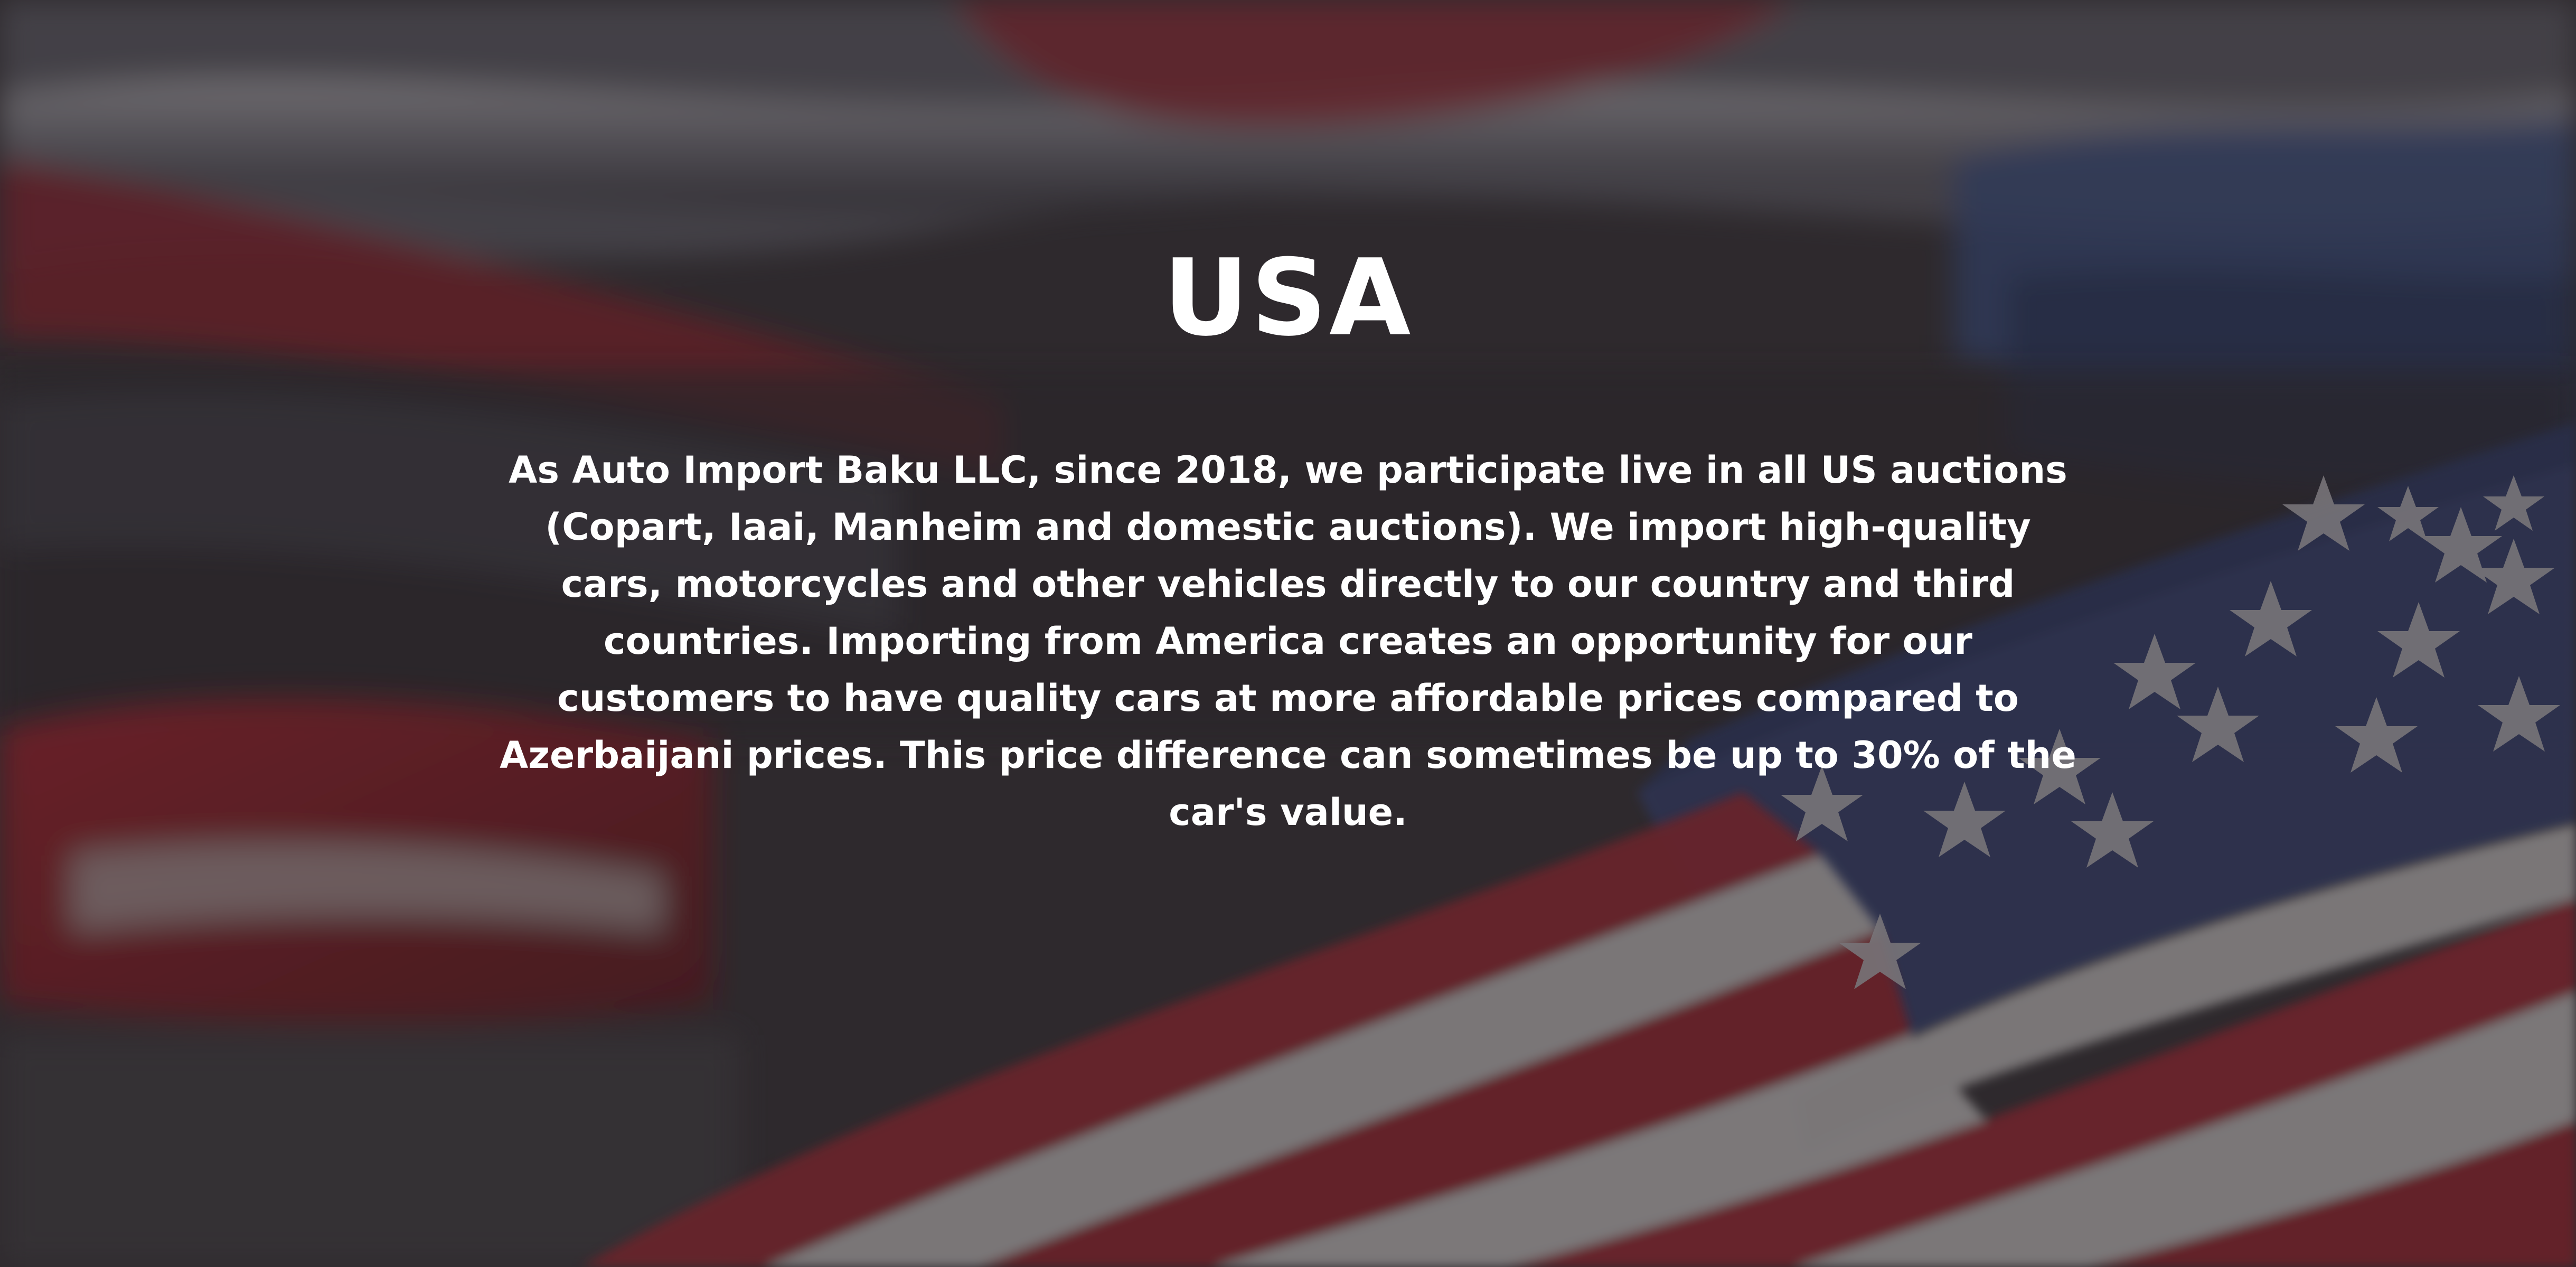 This screenshot has width=2576, height=1267. Describe the element at coordinates (1288, 298) in the screenshot. I see `page-title: USA` at that location.